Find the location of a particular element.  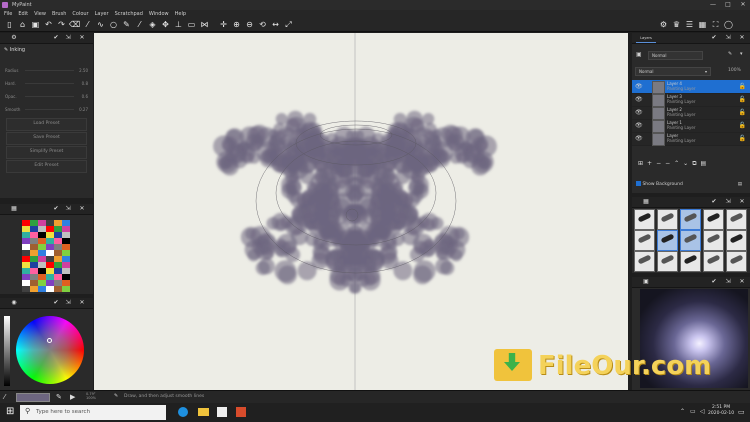

new-layer-icon: ⊞ is located at coordinates (640, 165).